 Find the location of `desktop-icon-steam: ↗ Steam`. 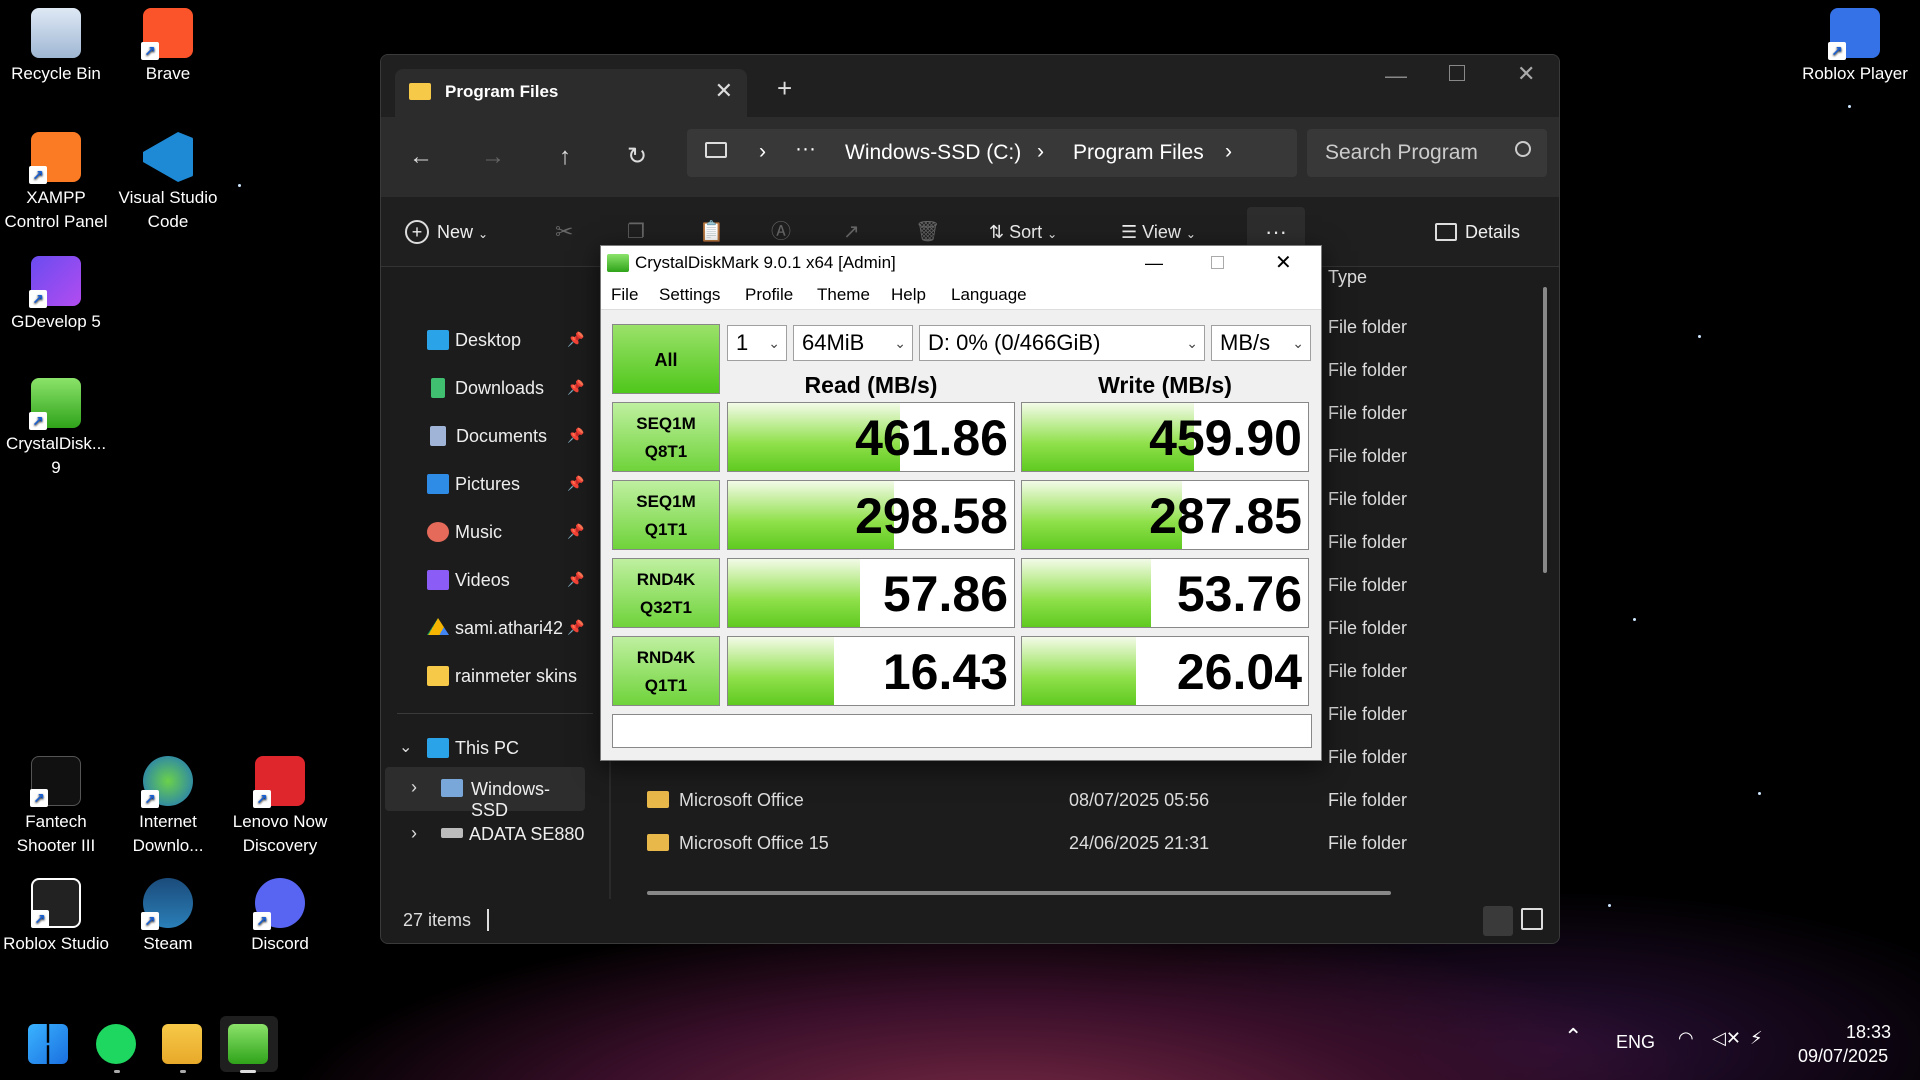

desktop-icon-steam: ↗ Steam is located at coordinates (168, 915).